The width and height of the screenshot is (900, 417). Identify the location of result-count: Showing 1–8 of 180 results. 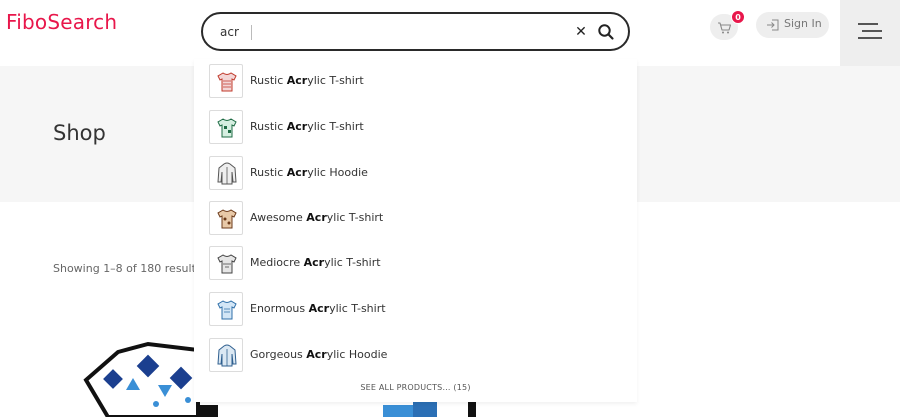
(127, 268).